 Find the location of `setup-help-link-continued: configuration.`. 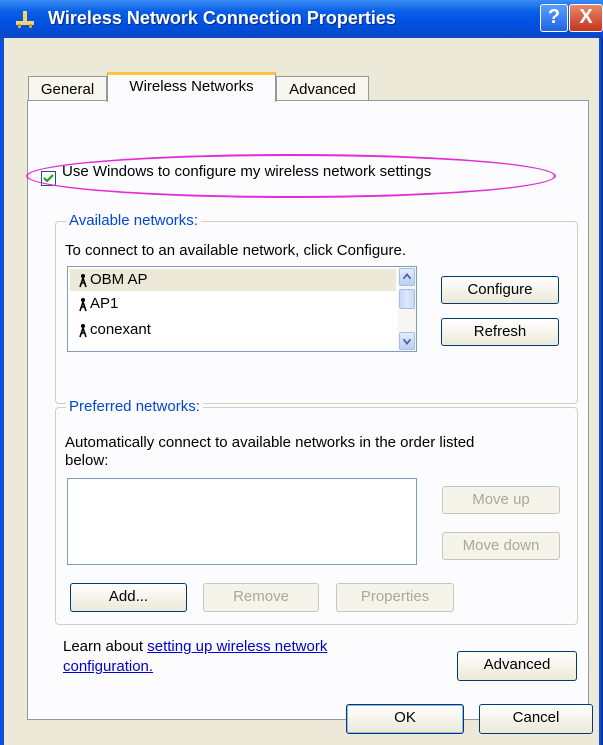

setup-help-link-continued: configuration. is located at coordinates (108, 666).